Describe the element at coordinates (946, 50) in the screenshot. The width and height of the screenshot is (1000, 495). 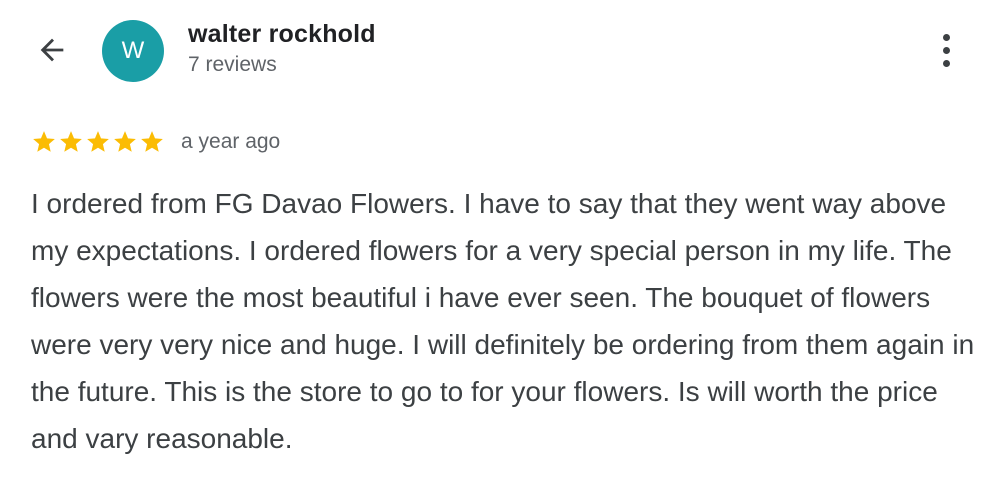
I see `more-options-button` at that location.